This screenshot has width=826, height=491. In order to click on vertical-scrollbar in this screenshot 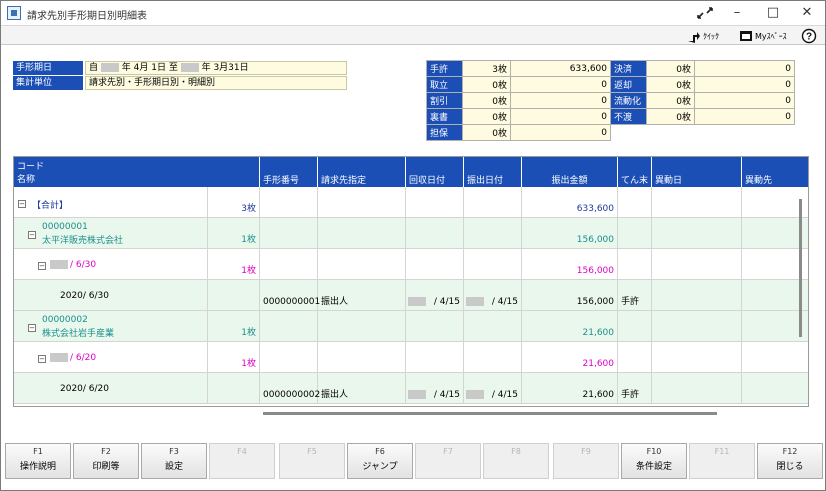, I will do `click(800, 268)`.